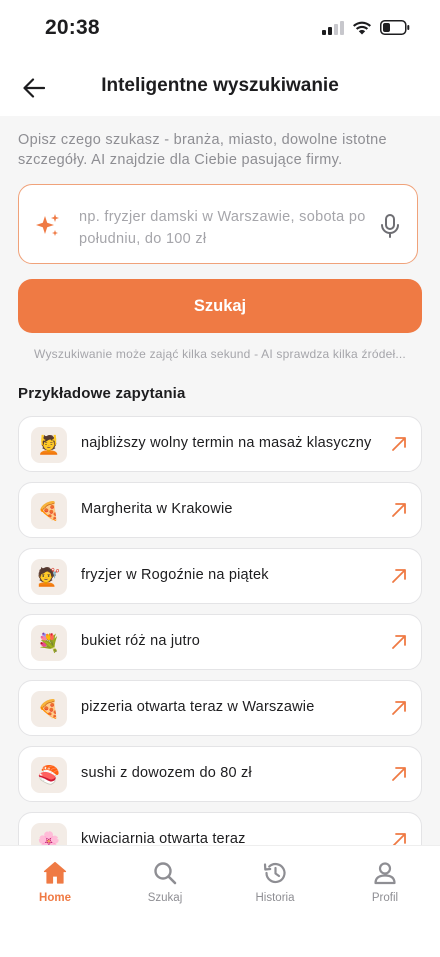 This screenshot has width=440, height=957. What do you see at coordinates (55, 872) in the screenshot?
I see `home-icon` at bounding box center [55, 872].